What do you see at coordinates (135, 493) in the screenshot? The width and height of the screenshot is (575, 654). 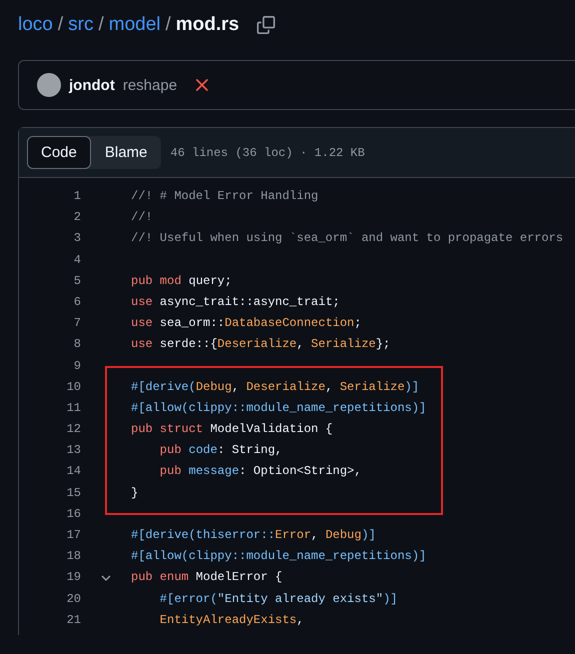 I see `code-line: }` at bounding box center [135, 493].